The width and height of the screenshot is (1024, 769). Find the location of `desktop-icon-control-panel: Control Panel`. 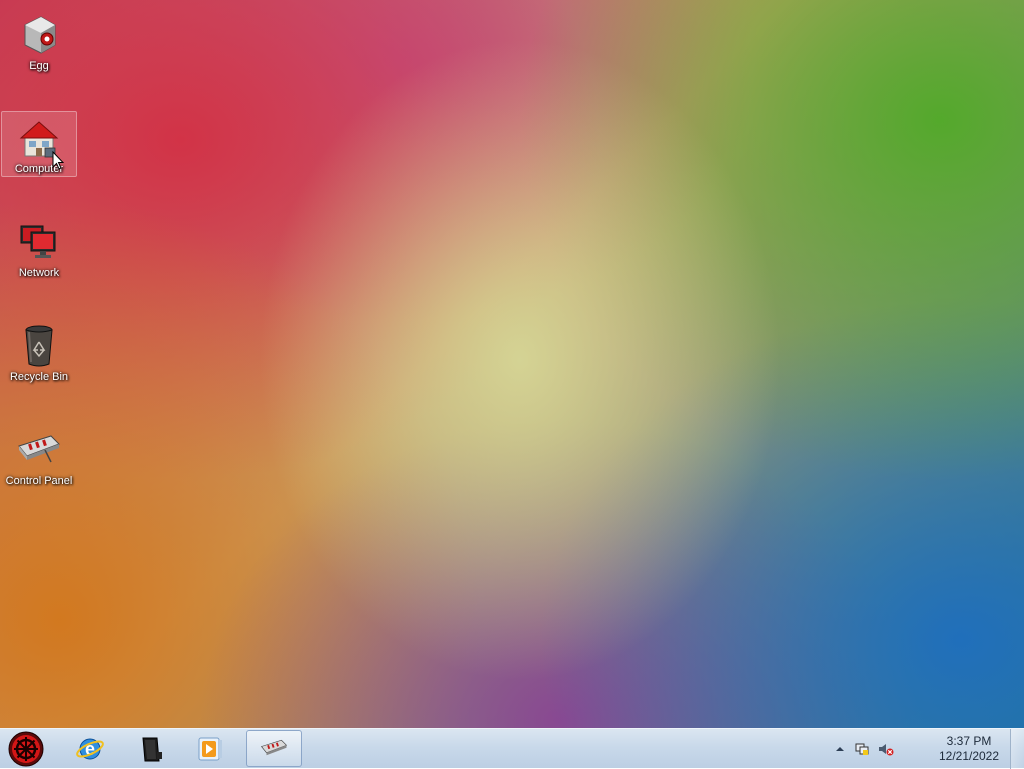

desktop-icon-control-panel: Control Panel is located at coordinates (39, 456).